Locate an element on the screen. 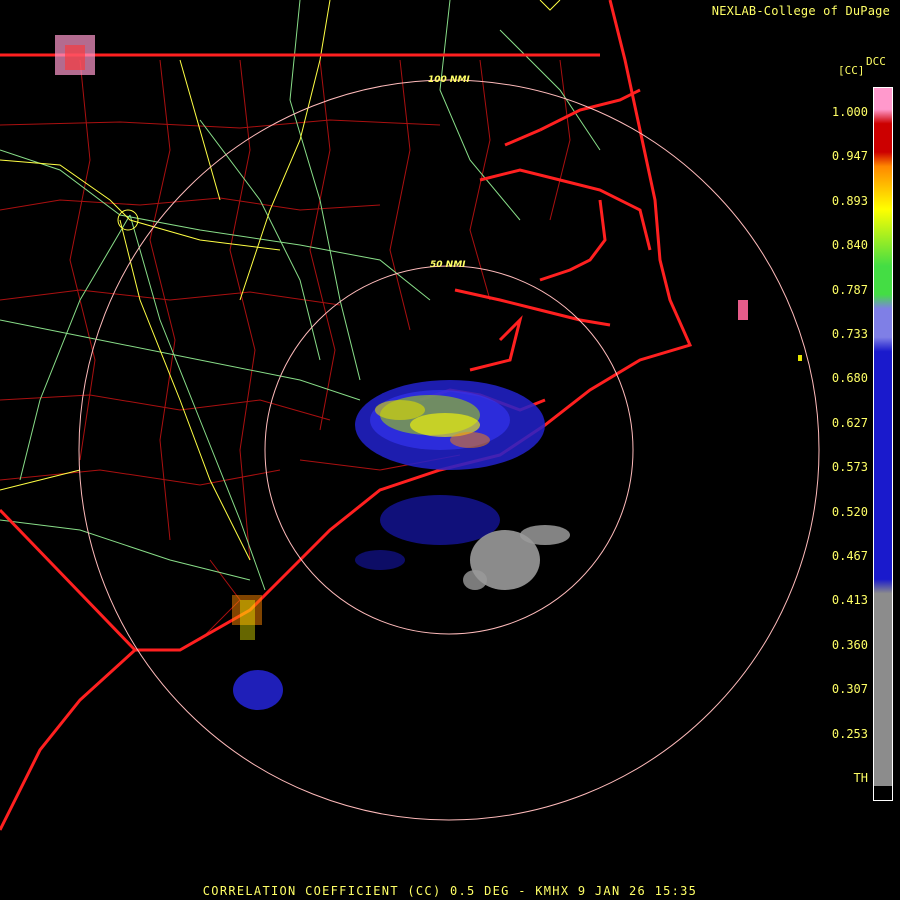 The image size is (900, 900). legend-tick-label: TH is located at coordinates (860, 778).